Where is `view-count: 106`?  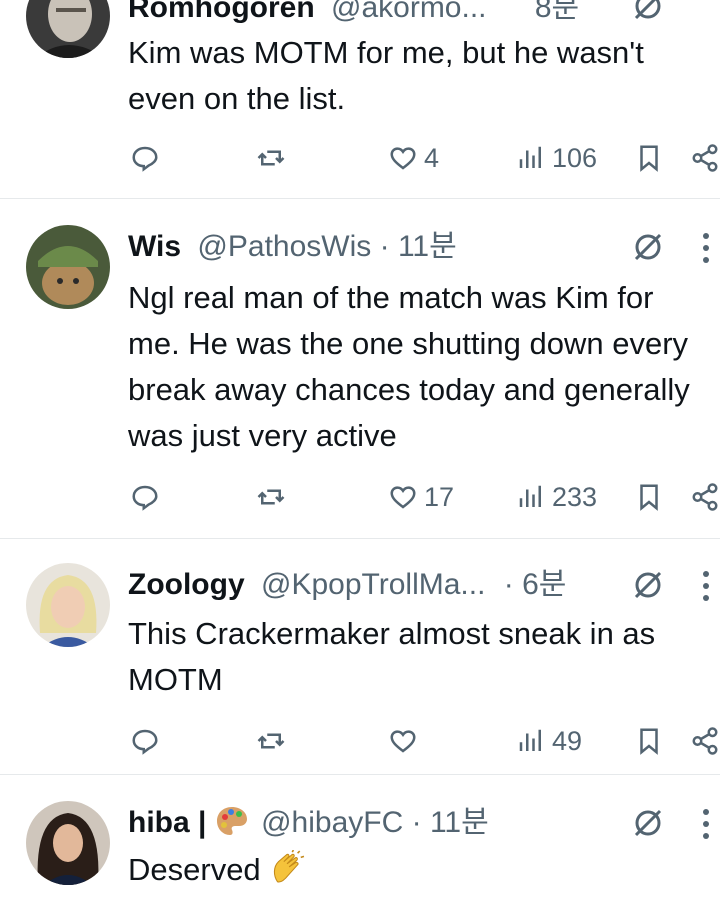
view-count: 106 is located at coordinates (575, 157).